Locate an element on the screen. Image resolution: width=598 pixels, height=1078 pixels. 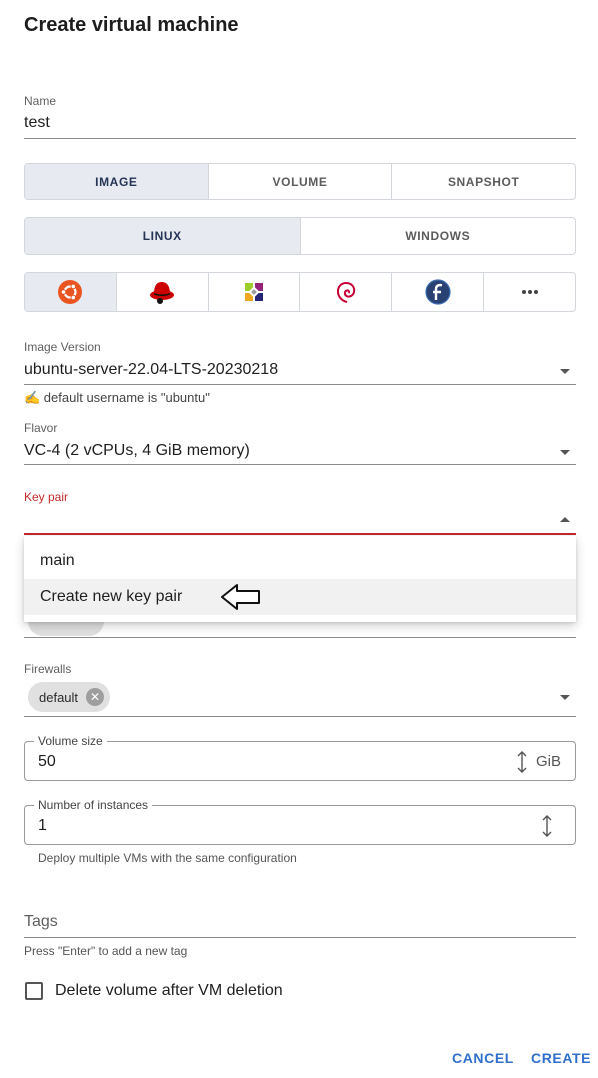
fedora-icon is located at coordinates (438, 292).